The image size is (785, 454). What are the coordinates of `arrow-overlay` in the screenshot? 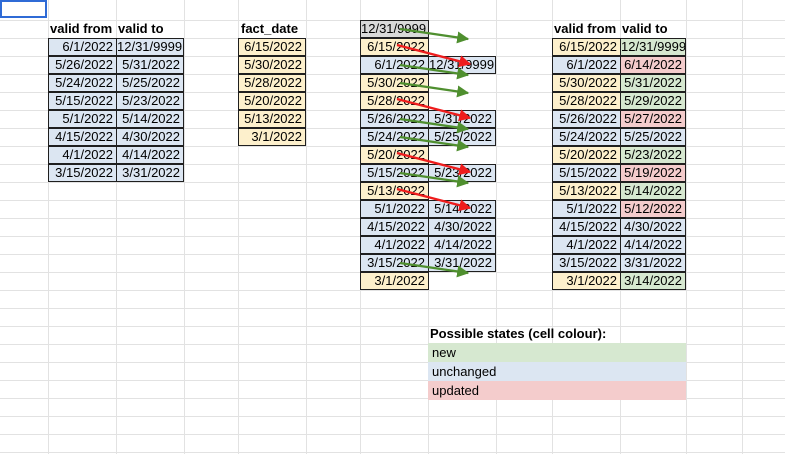 It's located at (434, 152).